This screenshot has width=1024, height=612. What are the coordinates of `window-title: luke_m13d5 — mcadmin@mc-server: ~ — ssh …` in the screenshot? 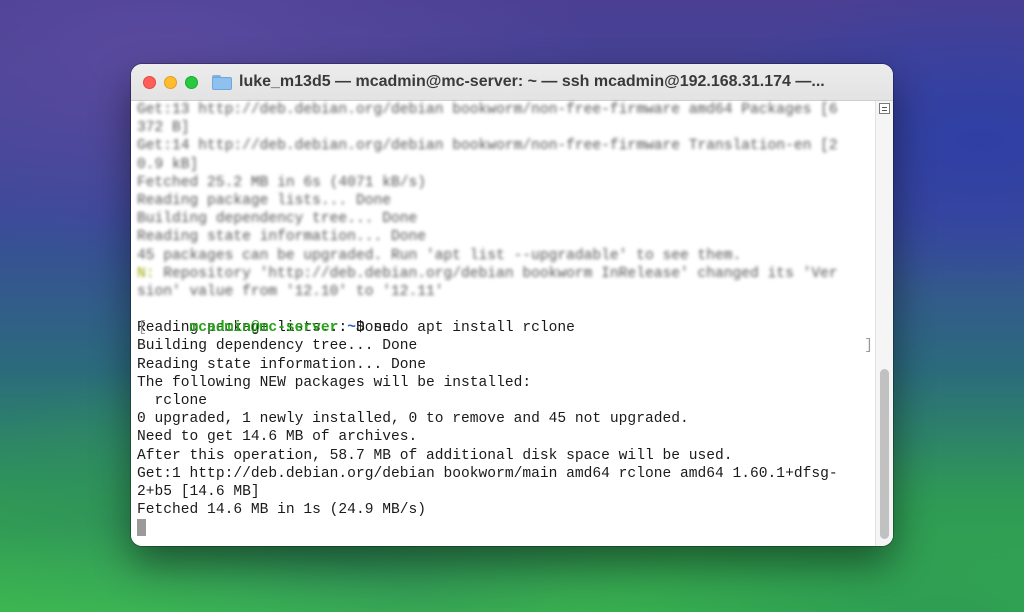 It's located at (532, 81).